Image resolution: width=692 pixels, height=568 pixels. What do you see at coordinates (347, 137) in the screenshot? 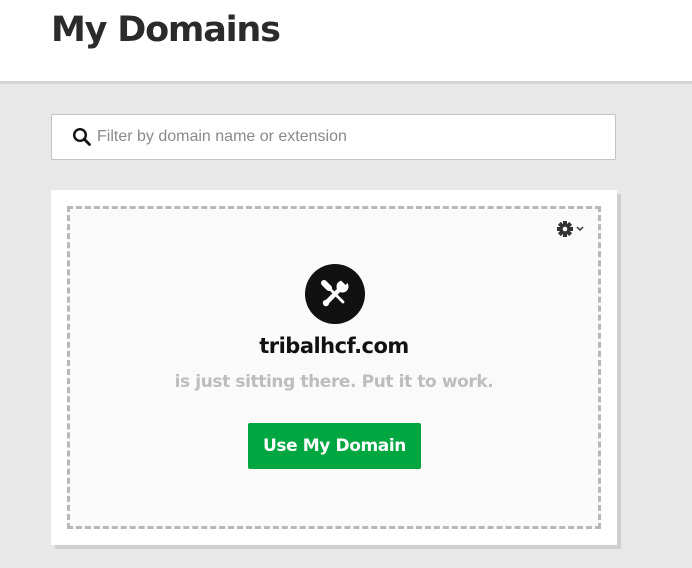
I see `search-input` at bounding box center [347, 137].